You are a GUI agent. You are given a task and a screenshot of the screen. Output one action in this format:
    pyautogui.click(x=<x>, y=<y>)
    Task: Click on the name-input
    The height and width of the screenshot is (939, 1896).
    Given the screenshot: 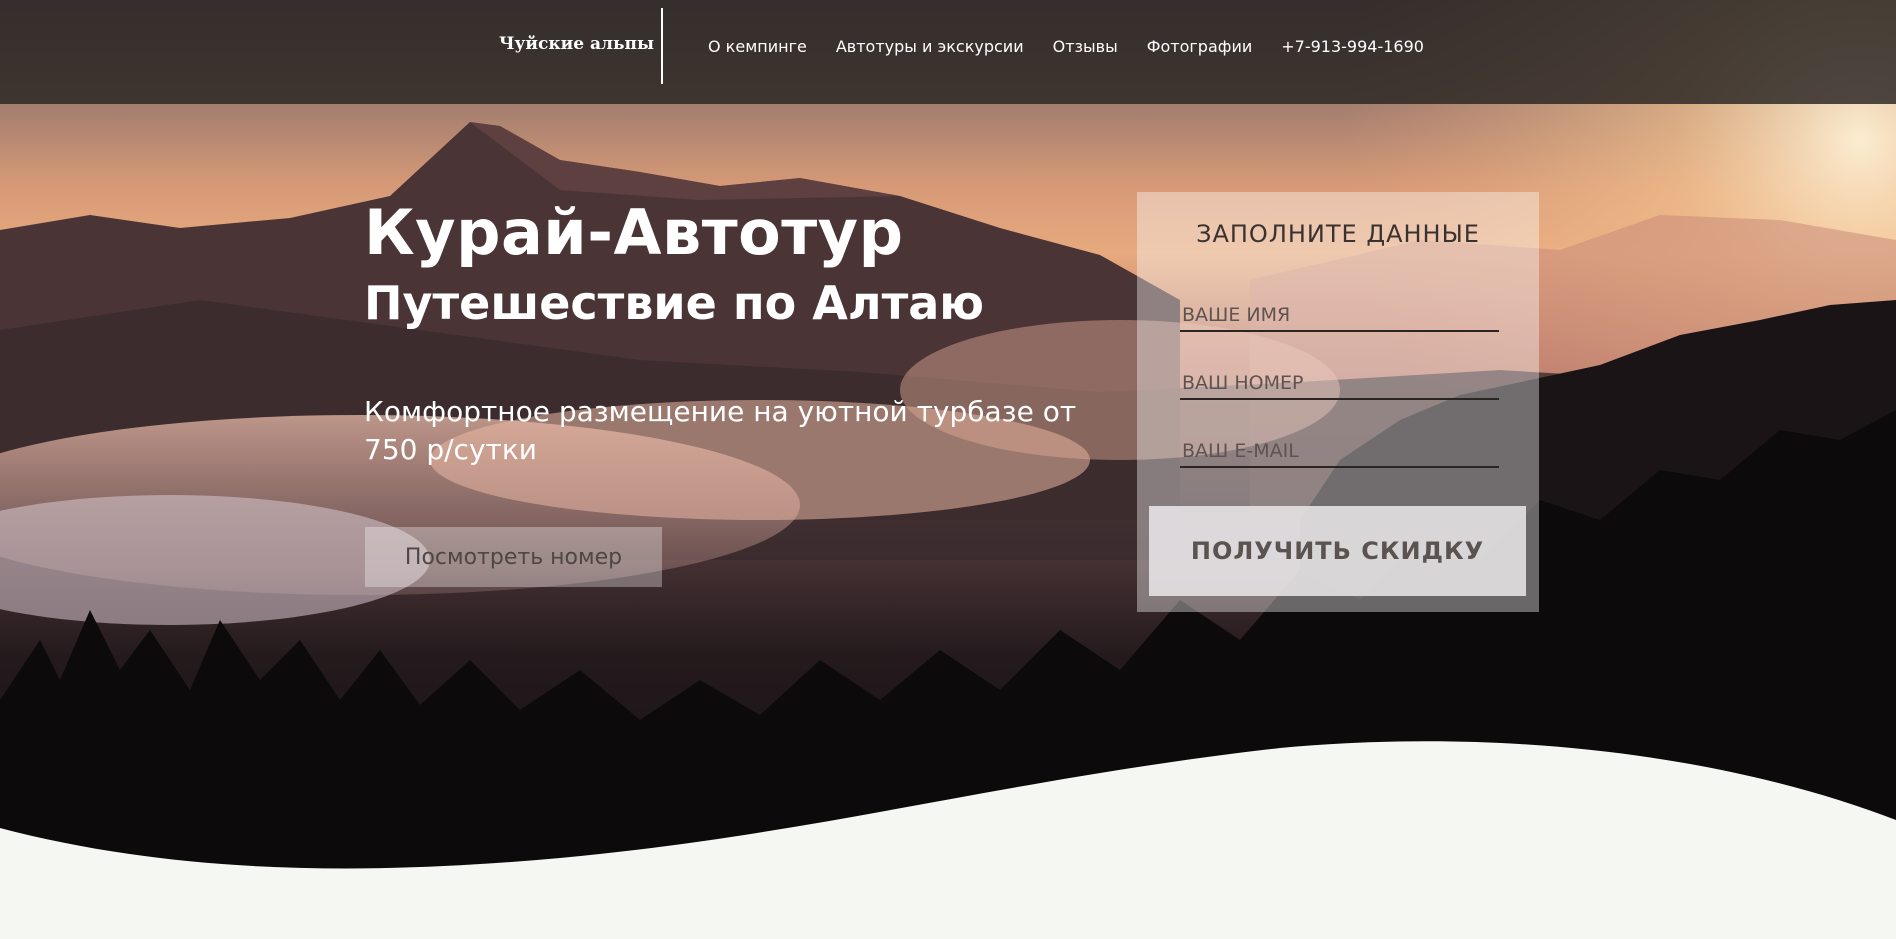 What is the action you would take?
    pyautogui.click(x=1339, y=316)
    